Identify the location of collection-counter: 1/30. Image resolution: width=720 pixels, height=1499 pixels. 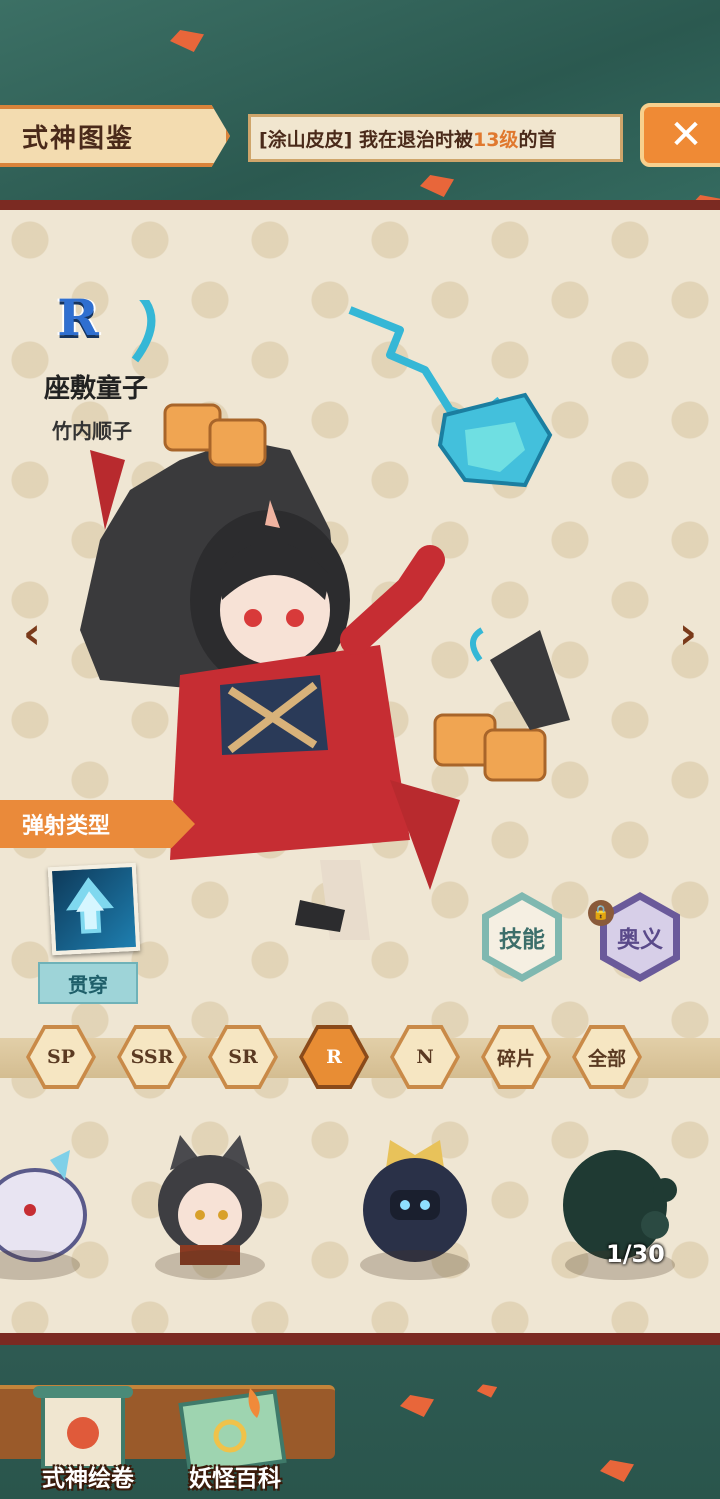
(635, 1254).